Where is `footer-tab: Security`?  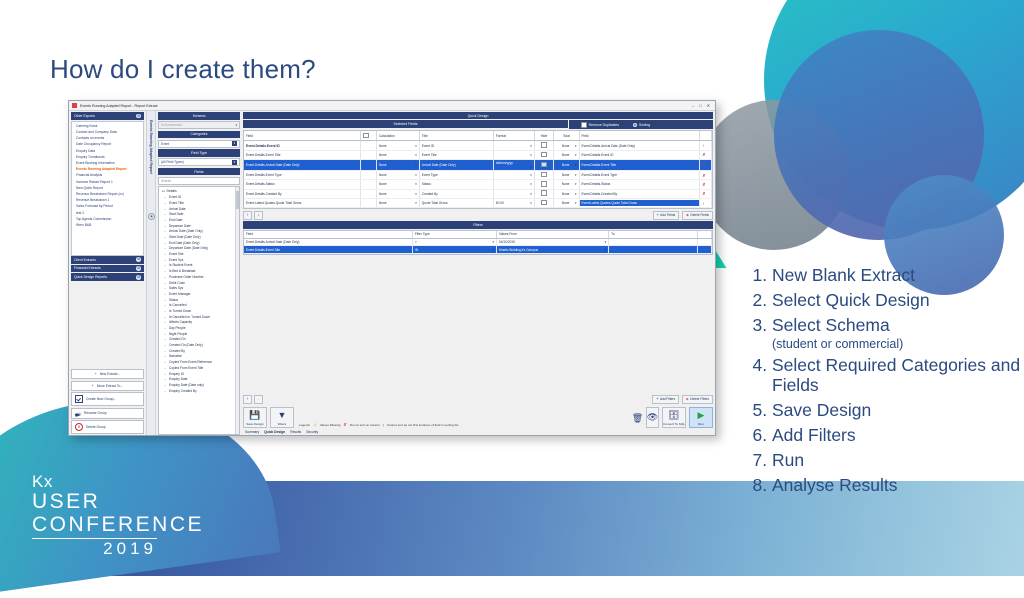
footer-tab: Security is located at coordinates (312, 432).